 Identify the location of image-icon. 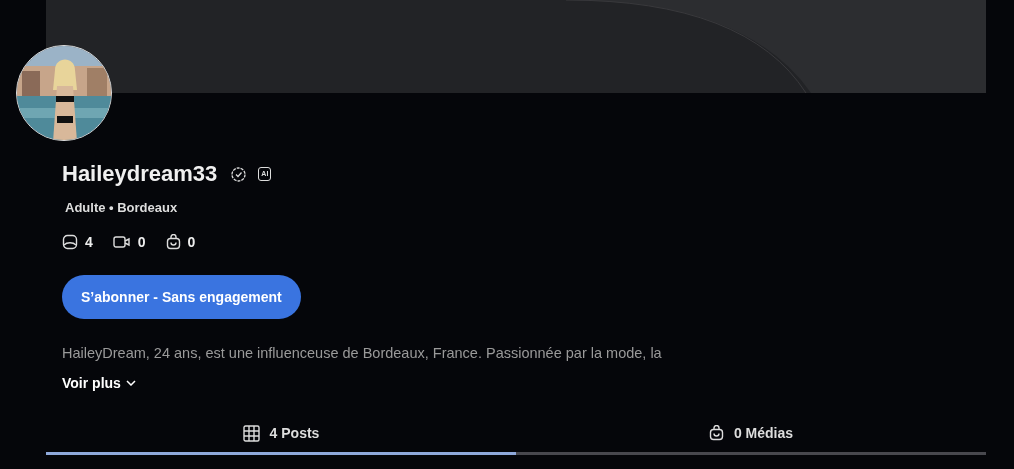
(70, 242).